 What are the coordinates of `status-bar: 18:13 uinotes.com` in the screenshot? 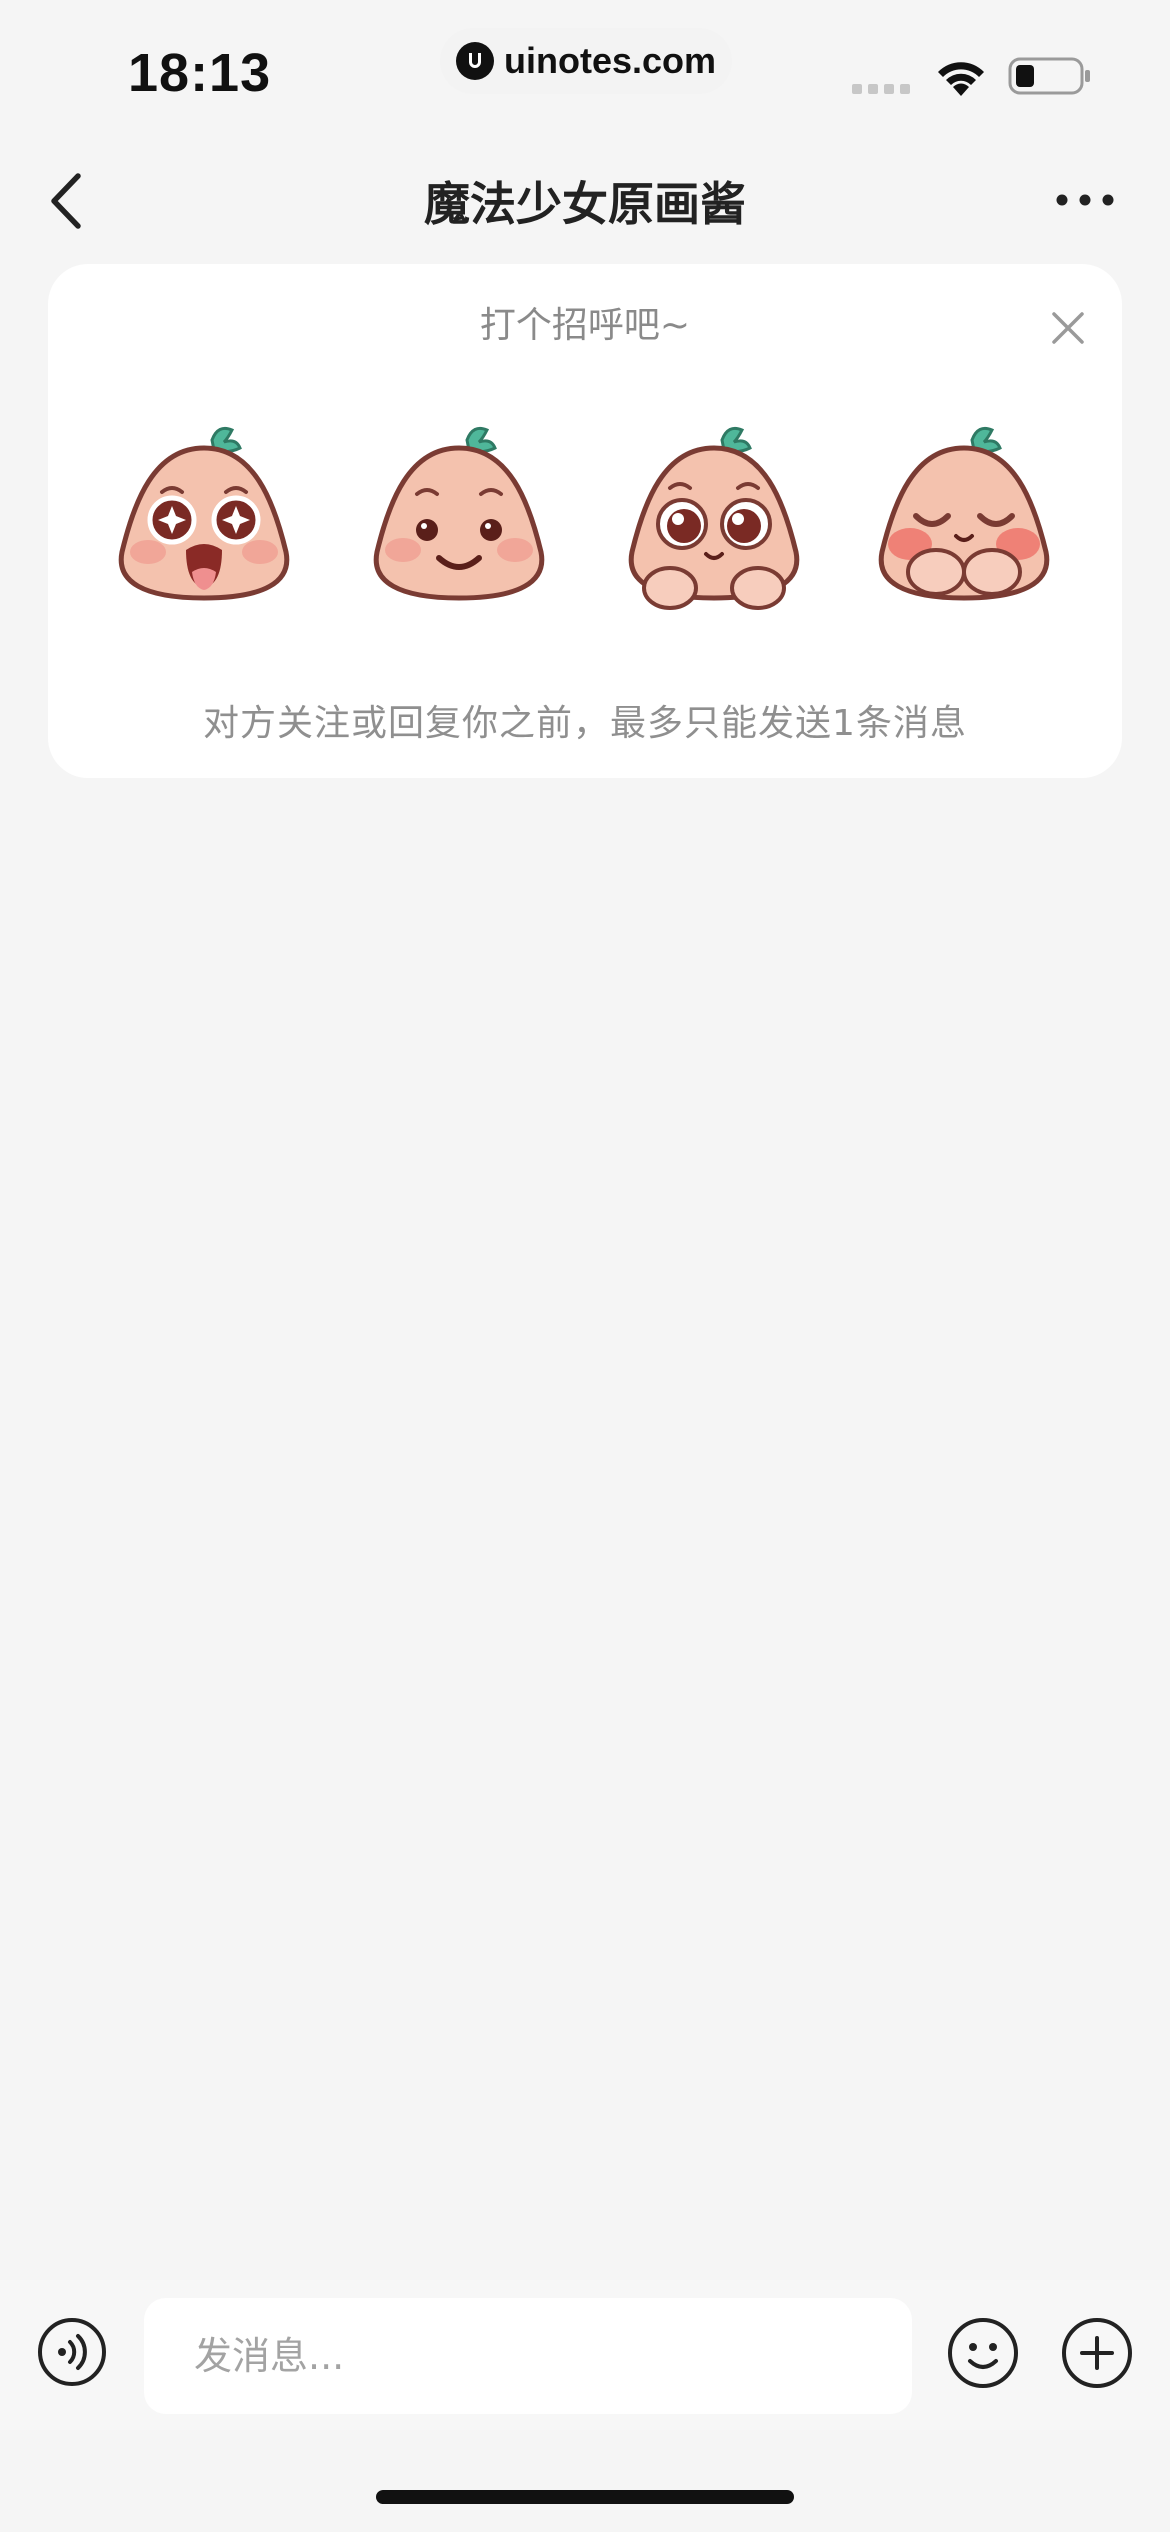 It's located at (585, 70).